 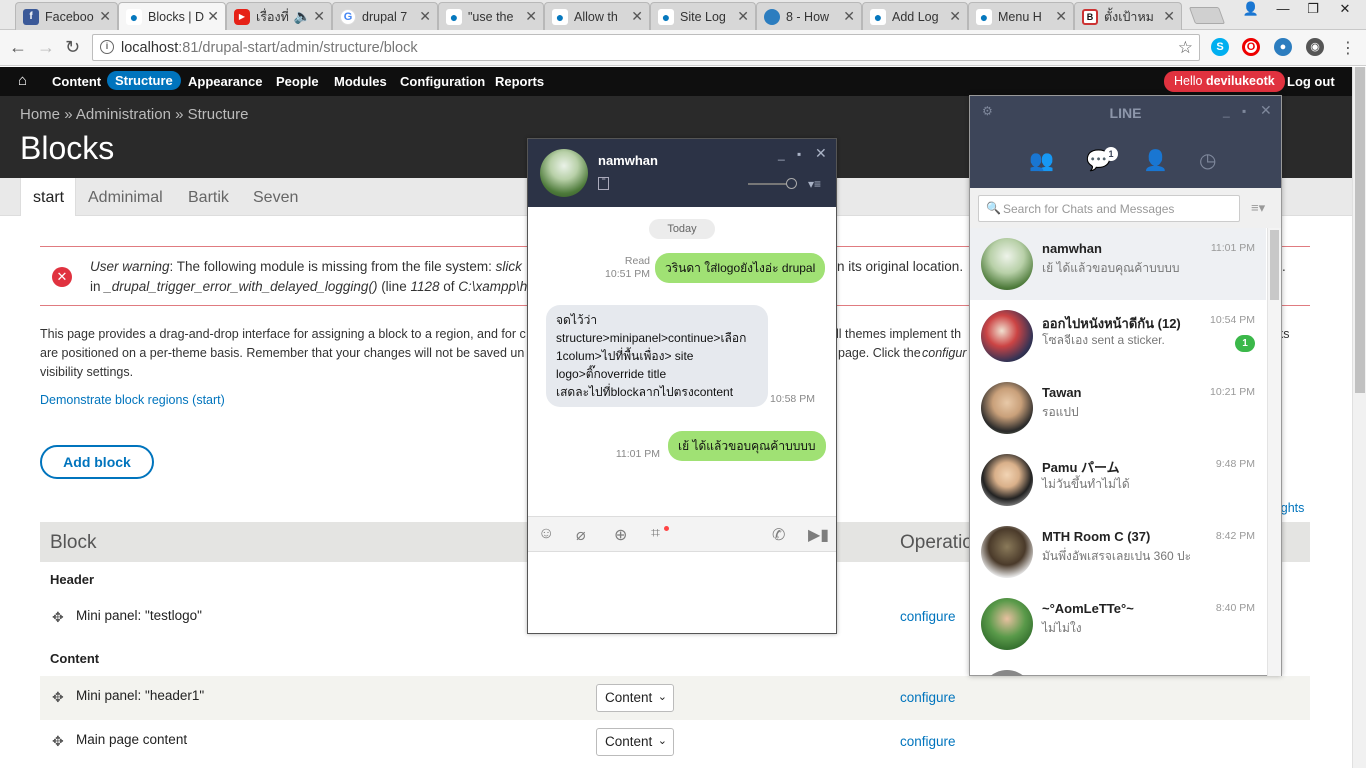 What do you see at coordinates (1251, 10) in the screenshot?
I see `profile-icon: 👤` at bounding box center [1251, 10].